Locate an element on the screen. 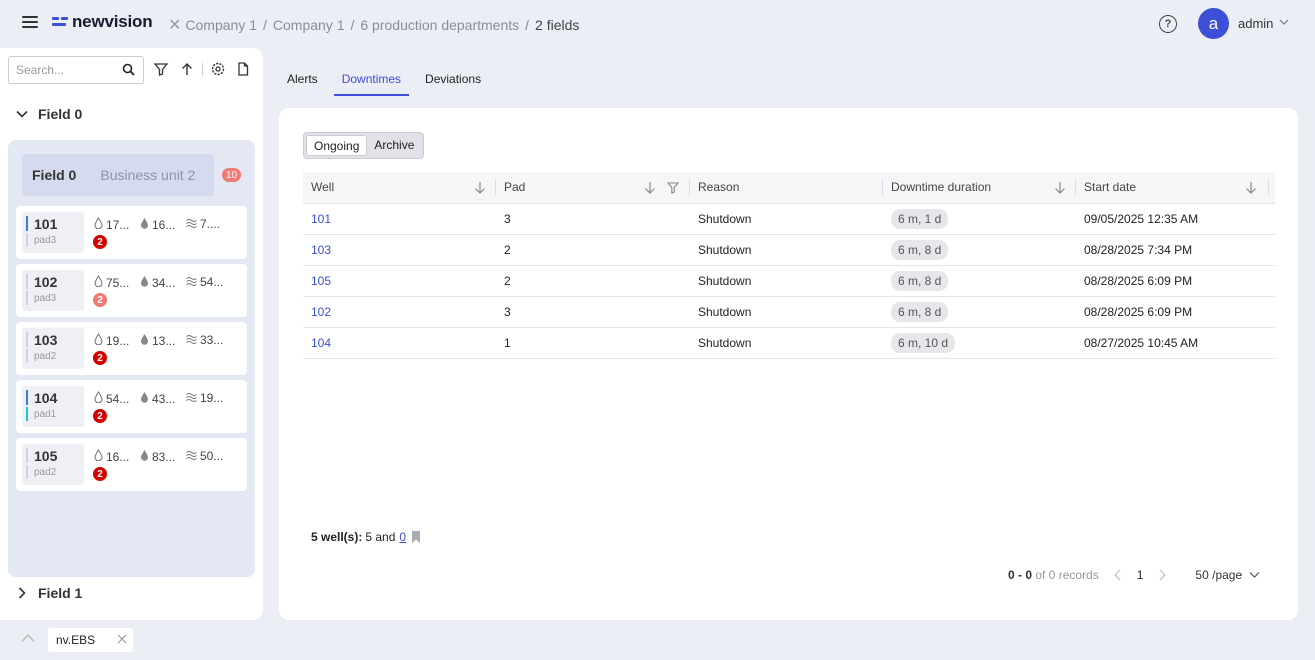  sort-ascending-icon is located at coordinates (187, 69).